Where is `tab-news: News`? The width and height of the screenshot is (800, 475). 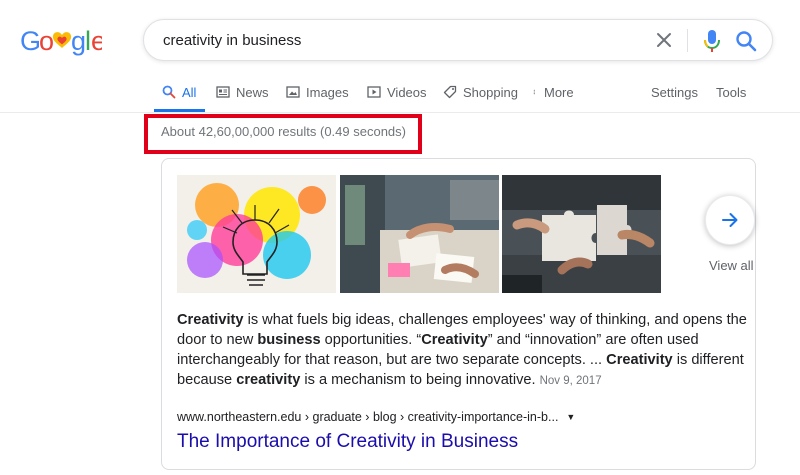
tab-news: News is located at coordinates (242, 92).